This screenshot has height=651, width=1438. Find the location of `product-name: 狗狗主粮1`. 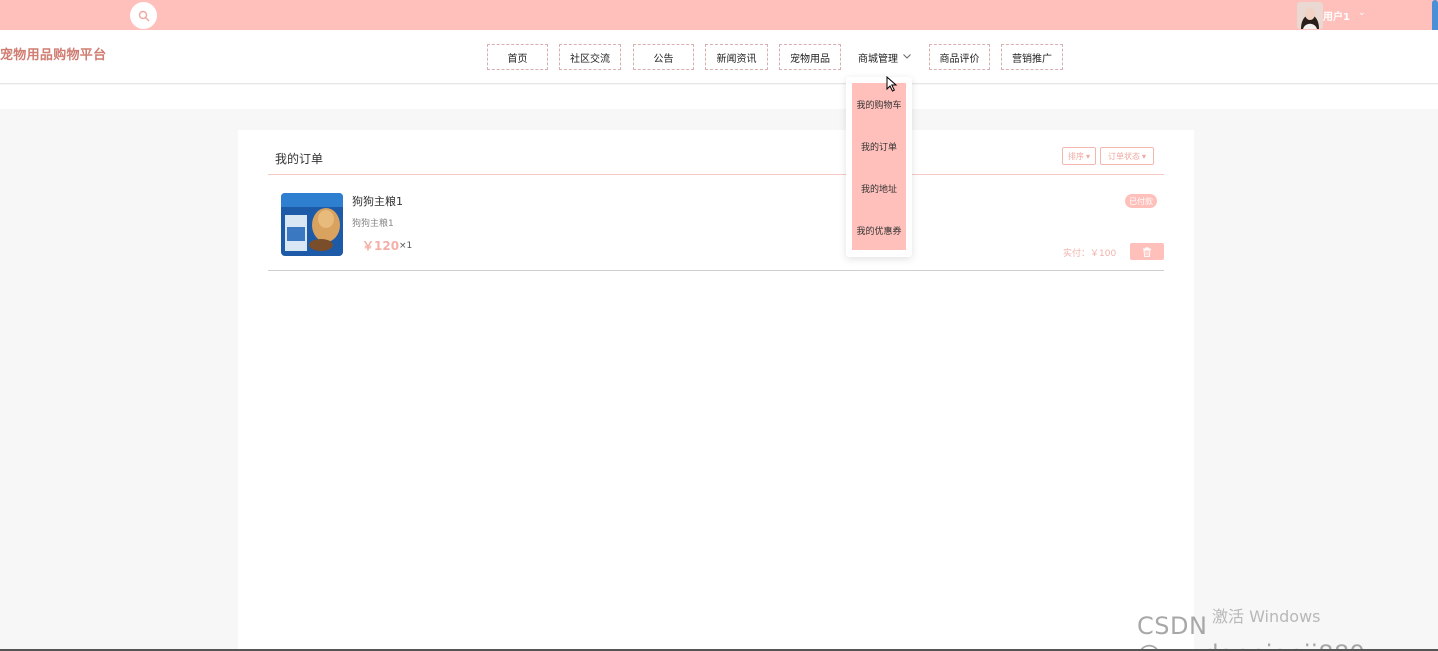

product-name: 狗狗主粮1 is located at coordinates (377, 201).